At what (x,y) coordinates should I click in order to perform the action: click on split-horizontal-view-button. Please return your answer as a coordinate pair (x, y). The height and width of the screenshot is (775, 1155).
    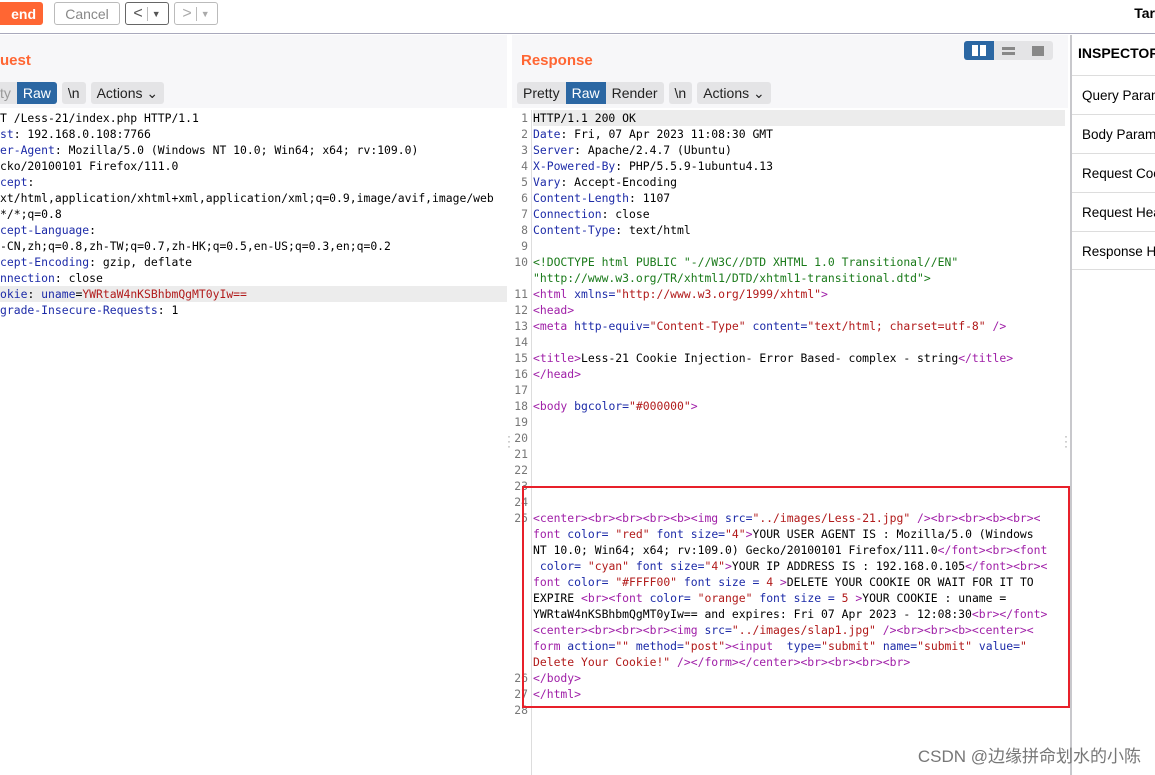
    Looking at the image, I should click on (979, 50).